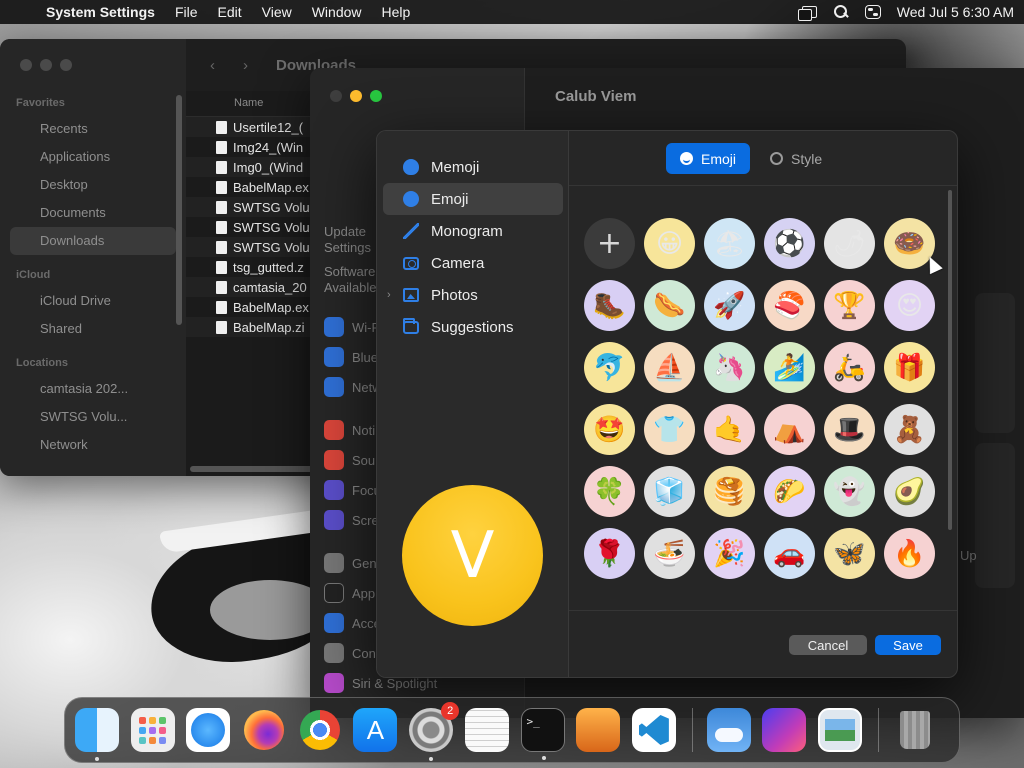 Image resolution: width=1024 pixels, height=768 pixels. I want to click on sidebar-item-update: Update, so click(345, 231).